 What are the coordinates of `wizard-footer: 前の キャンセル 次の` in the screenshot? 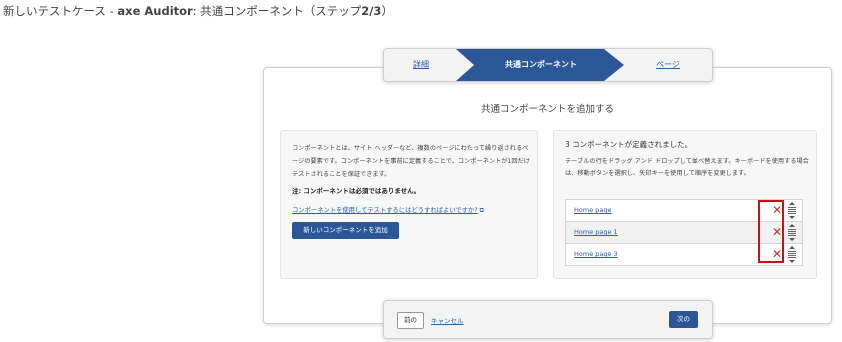 It's located at (548, 319).